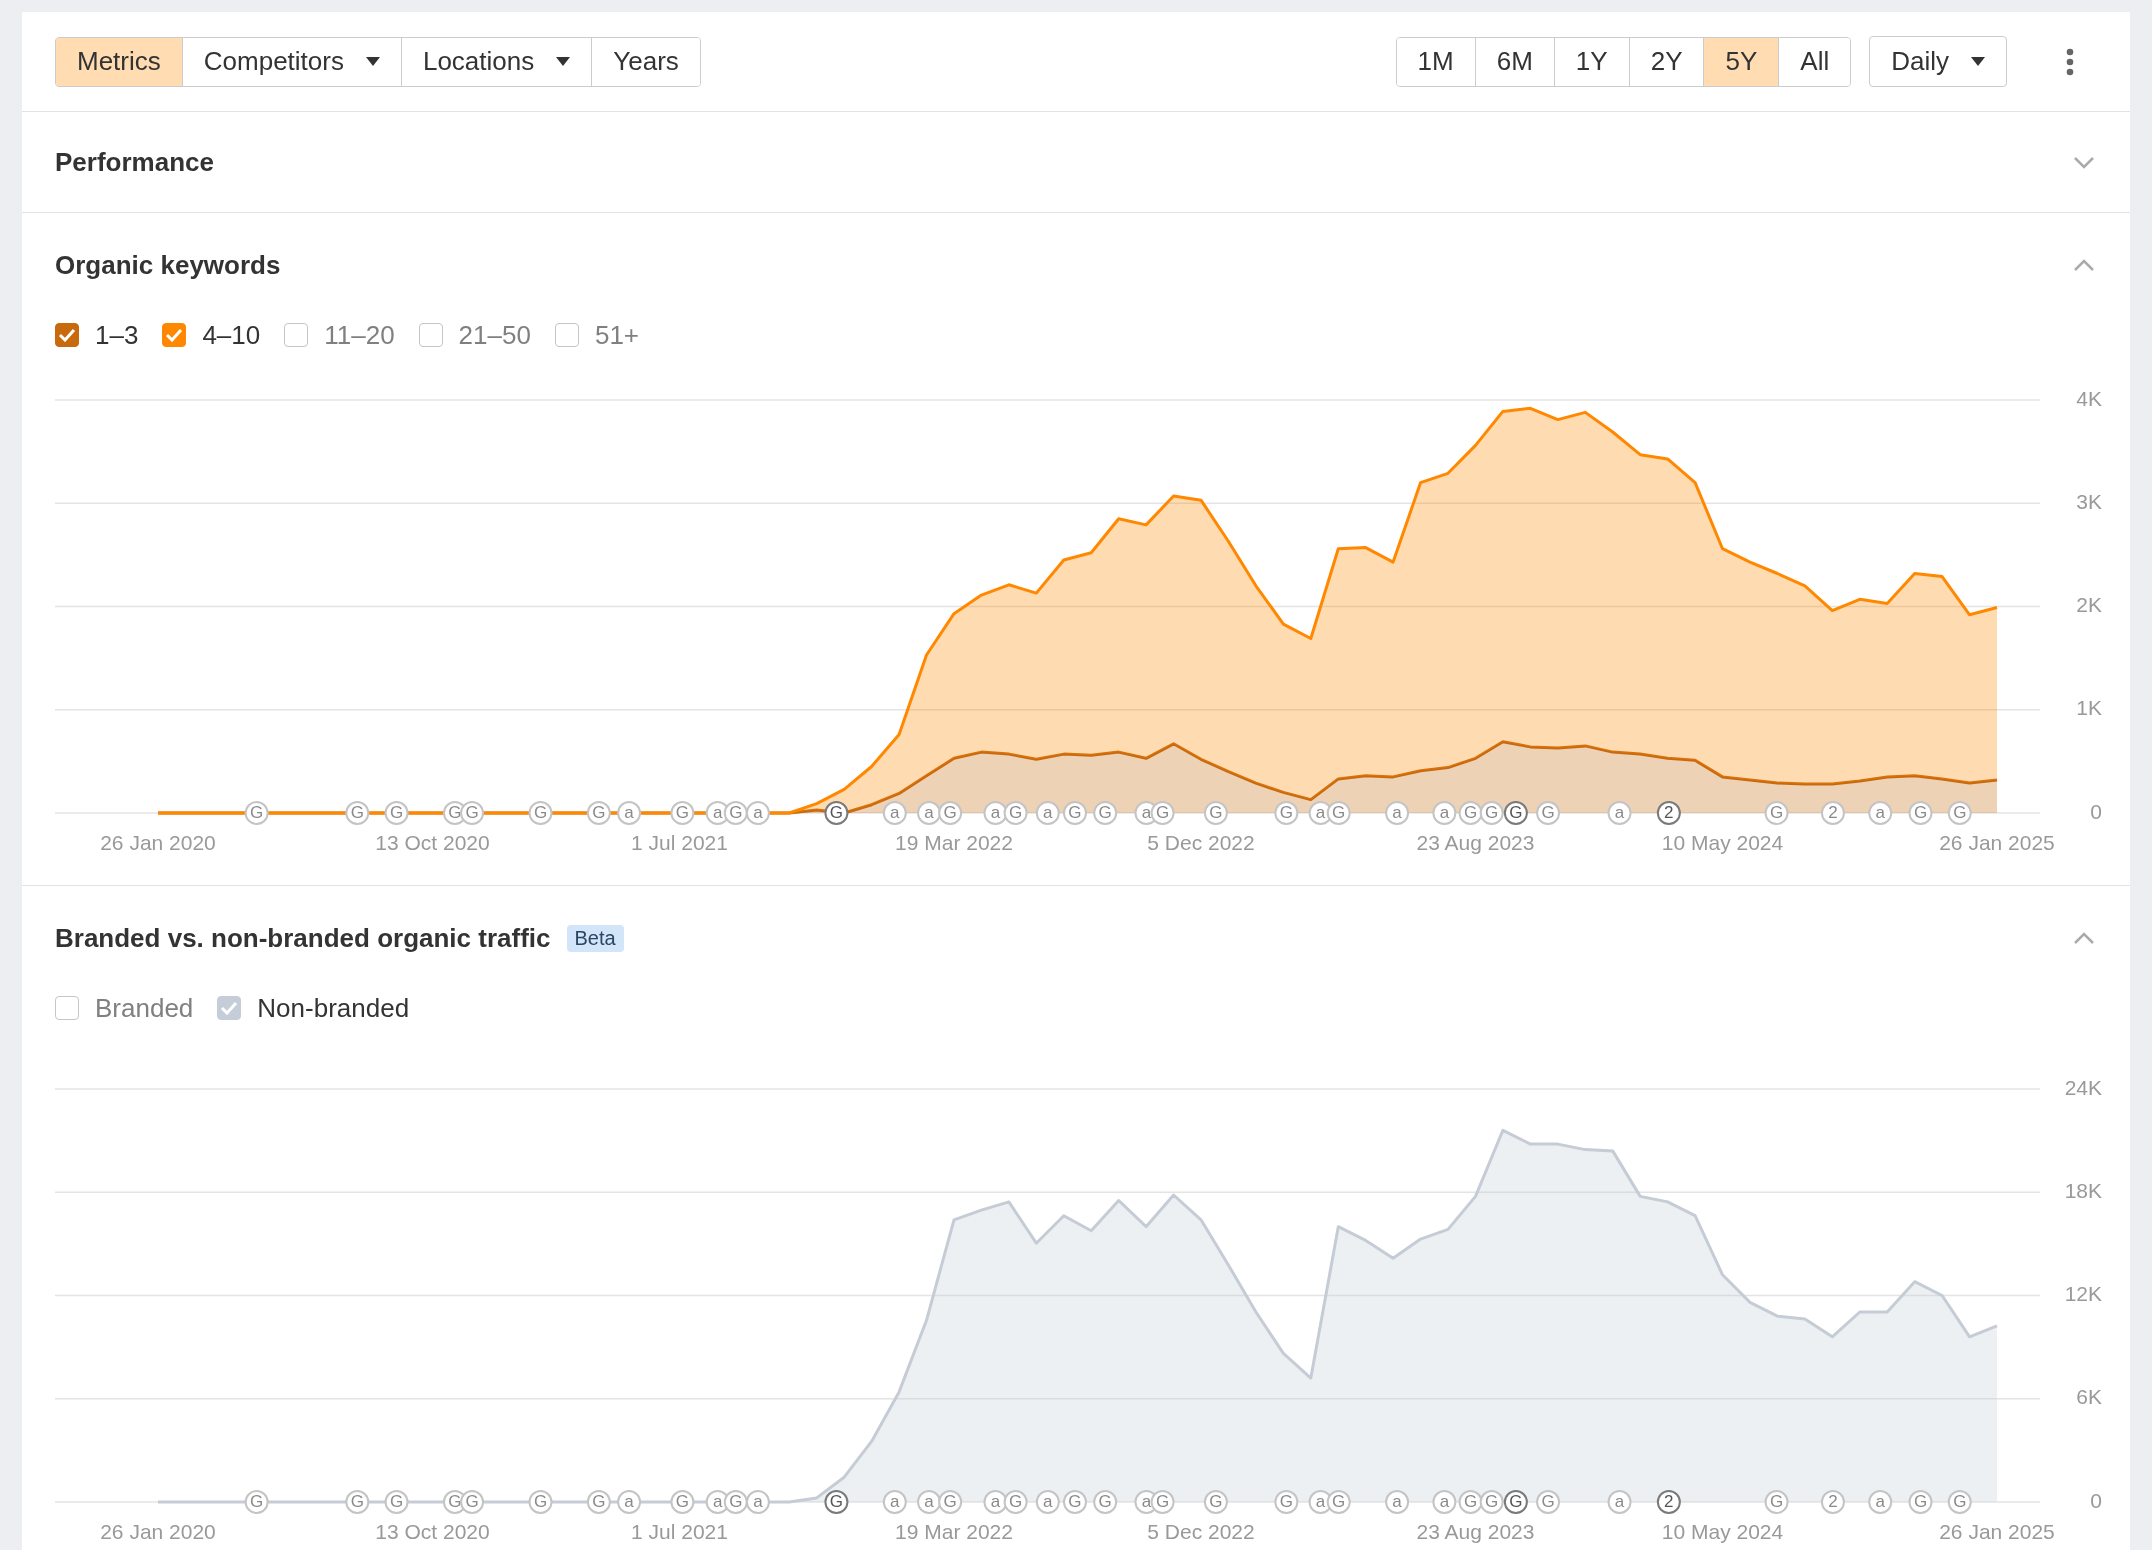 The width and height of the screenshot is (2152, 1550). I want to click on interval-dropdown: Daily, so click(1938, 61).